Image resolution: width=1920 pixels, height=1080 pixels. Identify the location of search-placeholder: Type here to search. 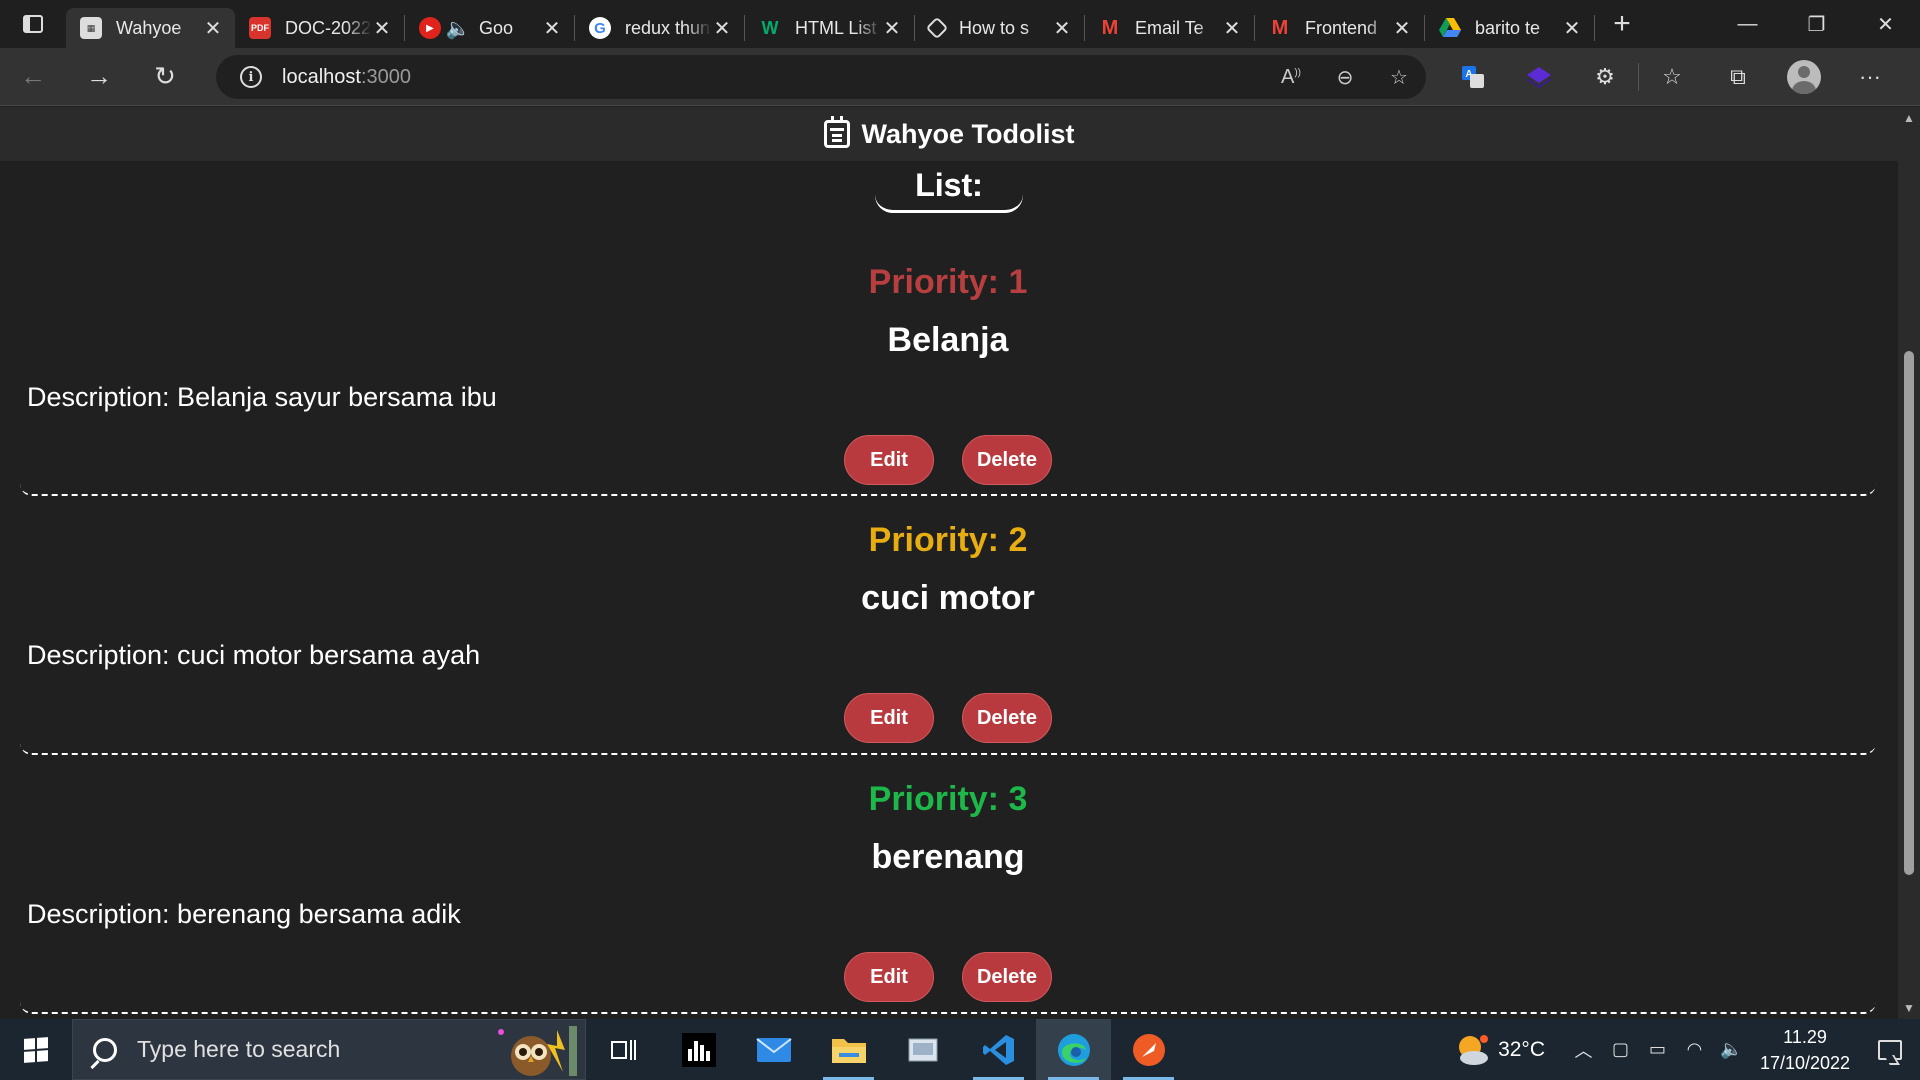
(239, 1049).